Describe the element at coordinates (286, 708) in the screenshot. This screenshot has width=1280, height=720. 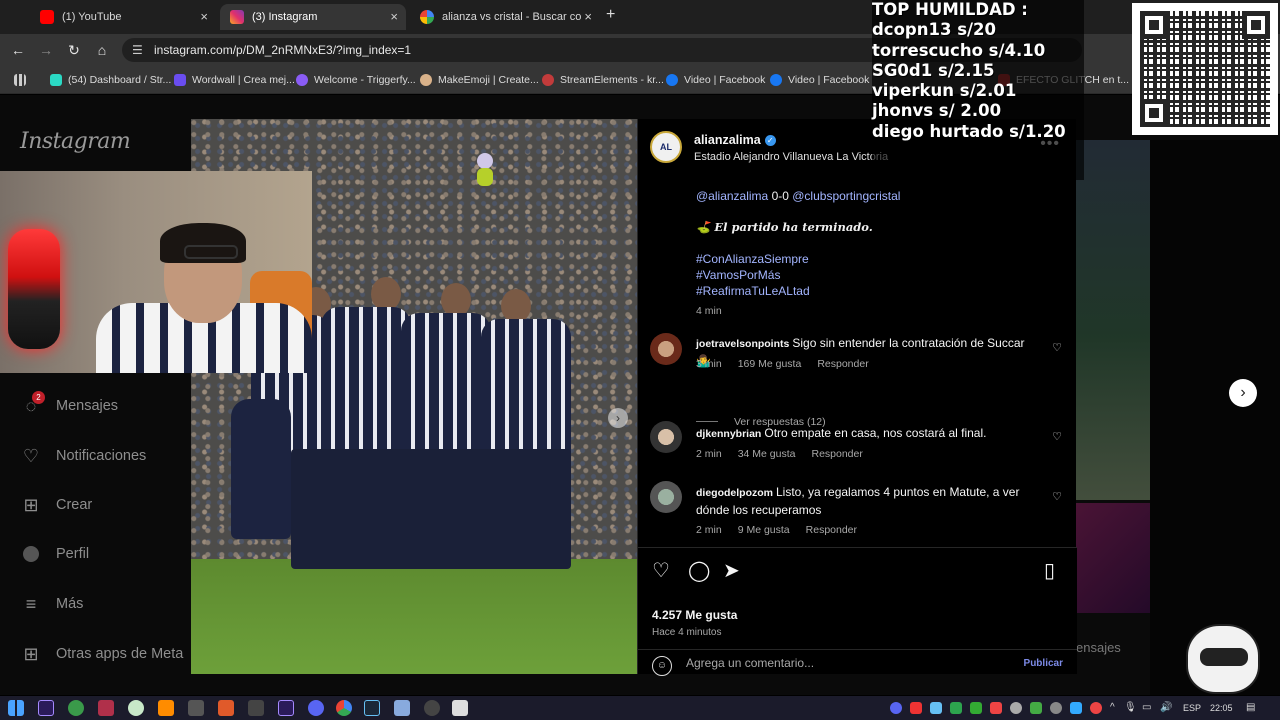
I see `after-effects-icon` at that location.